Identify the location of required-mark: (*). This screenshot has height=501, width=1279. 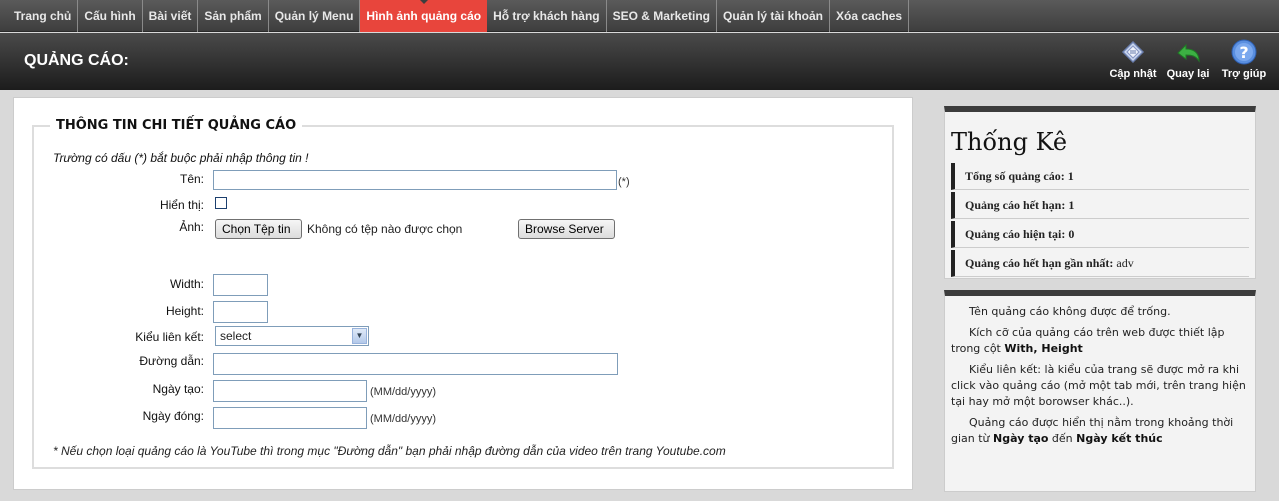
(624, 182).